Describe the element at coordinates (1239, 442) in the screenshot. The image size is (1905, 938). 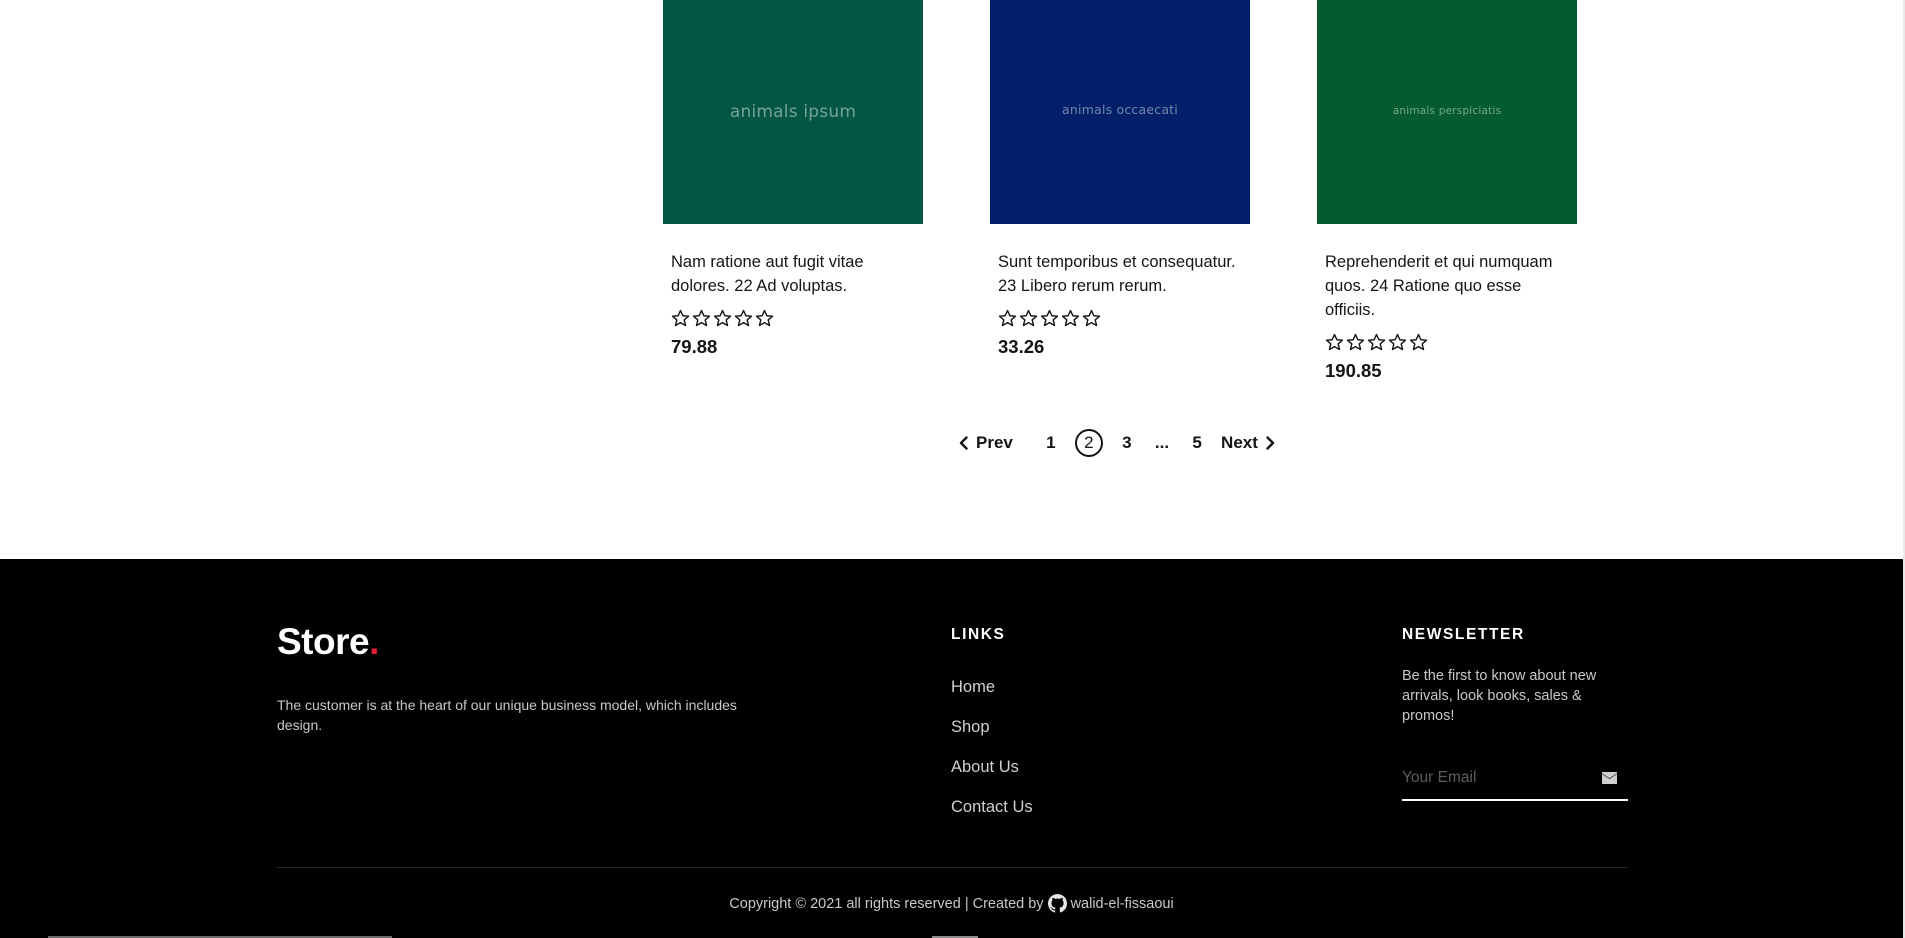
I see `next-label: Next` at that location.